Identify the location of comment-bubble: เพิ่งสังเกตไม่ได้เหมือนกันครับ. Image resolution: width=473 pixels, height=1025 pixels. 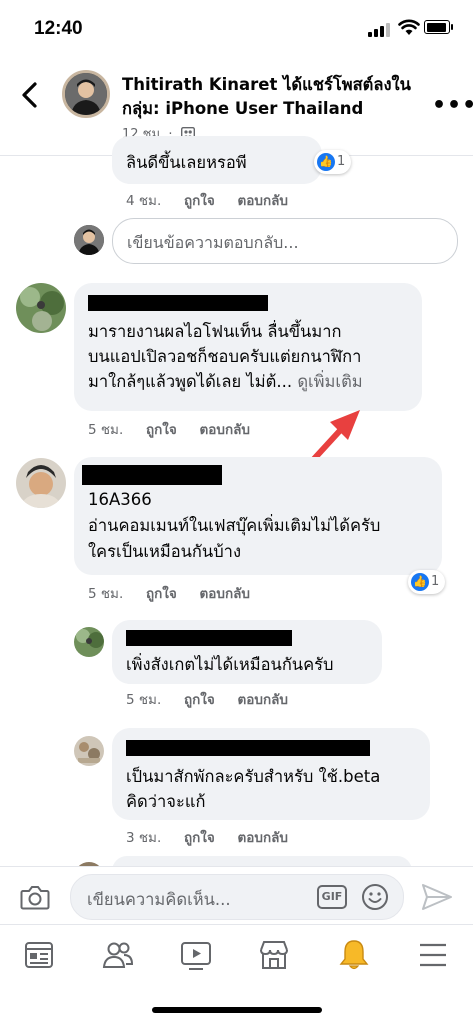
(247, 652).